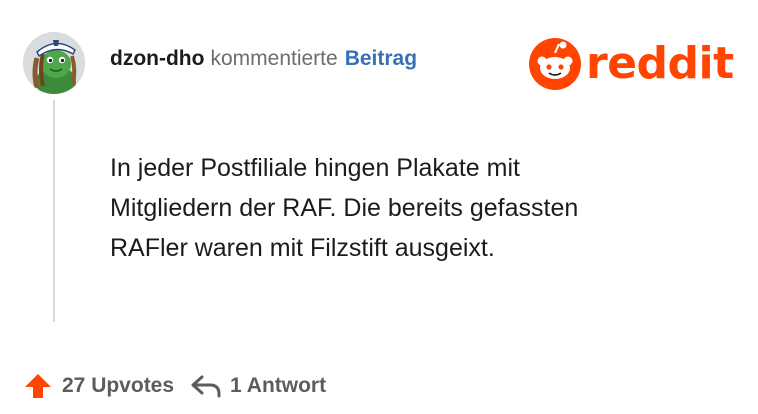  Describe the element at coordinates (274, 58) in the screenshot. I see `comment-action-text: kommentierte` at that location.